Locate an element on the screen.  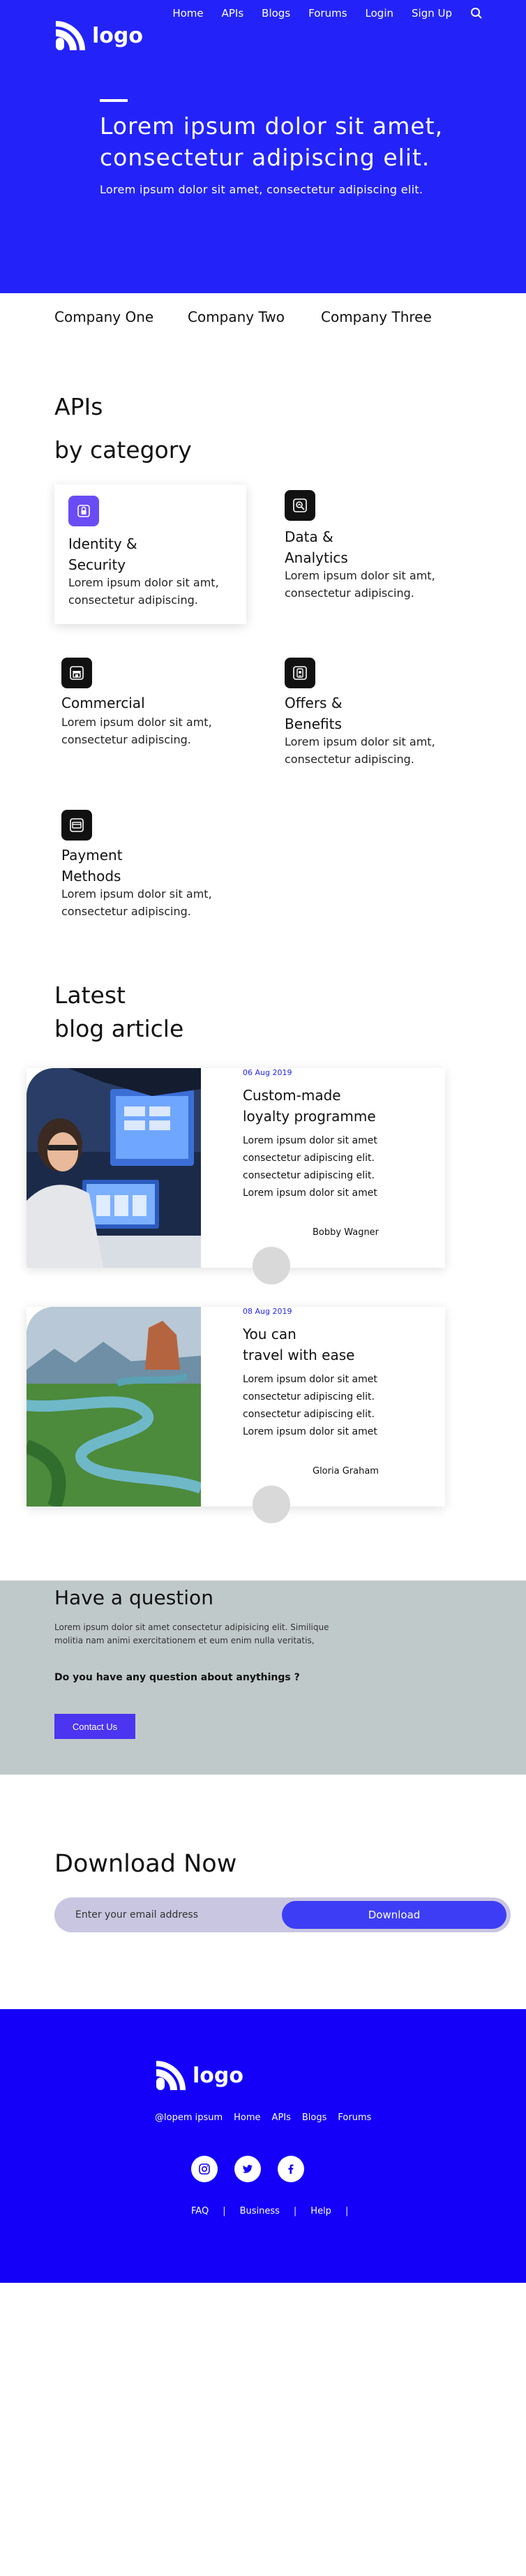
office-photo is located at coordinates (114, 1168).